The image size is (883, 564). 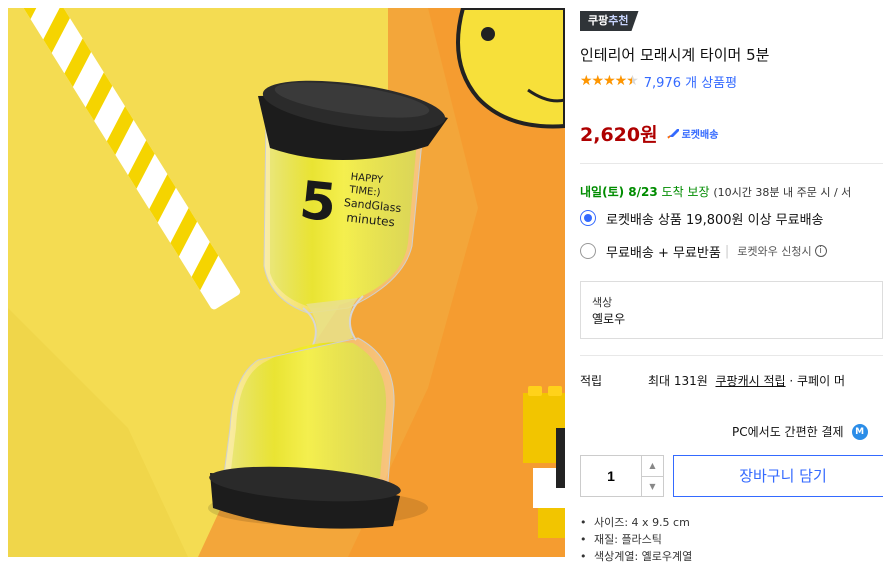 I want to click on shipping-option-rocket: 로켓배송 상품 19,800원 이상 무료배송, so click(x=702, y=218).